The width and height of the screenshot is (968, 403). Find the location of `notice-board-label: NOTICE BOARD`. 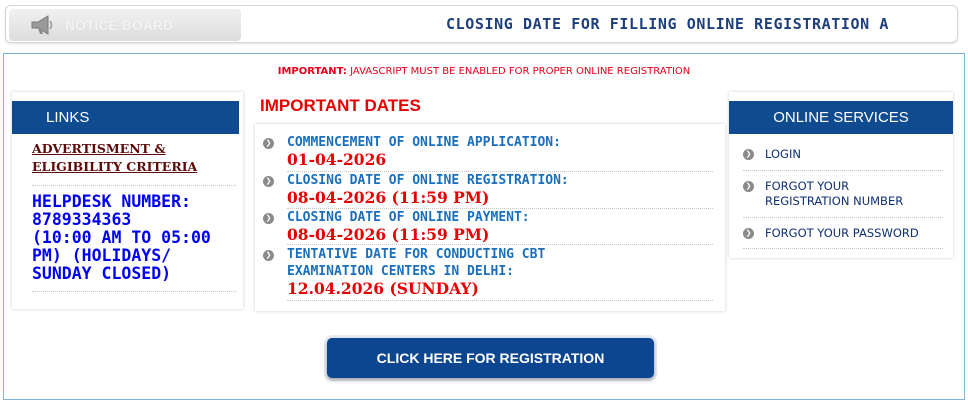

notice-board-label: NOTICE BOARD is located at coordinates (119, 25).